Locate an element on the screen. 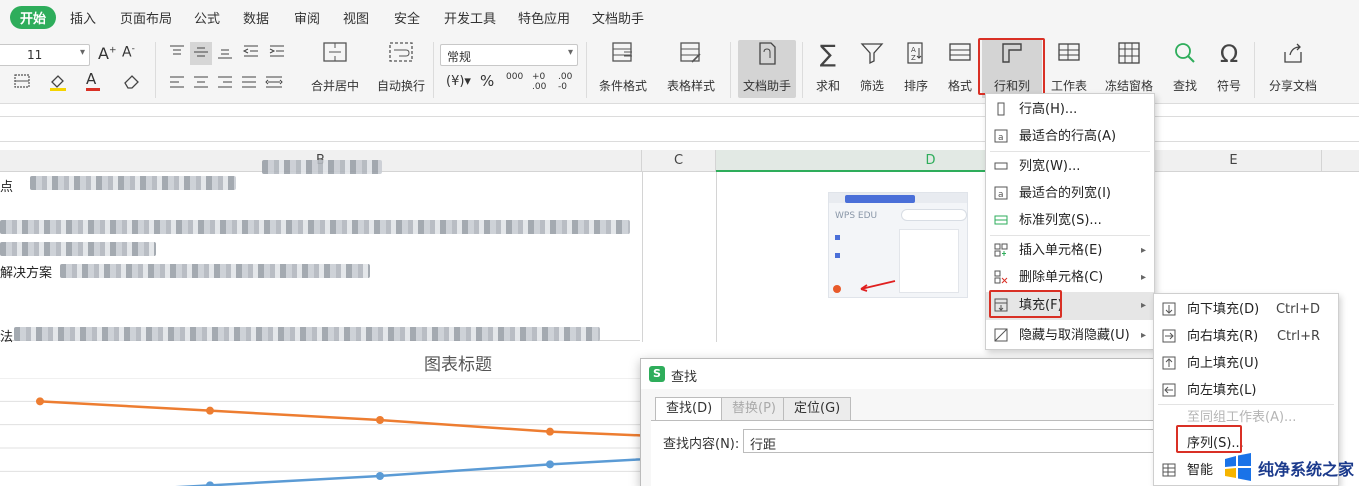 This screenshot has height=486, width=1359. svg-text: a is located at coordinates (1001, 138).